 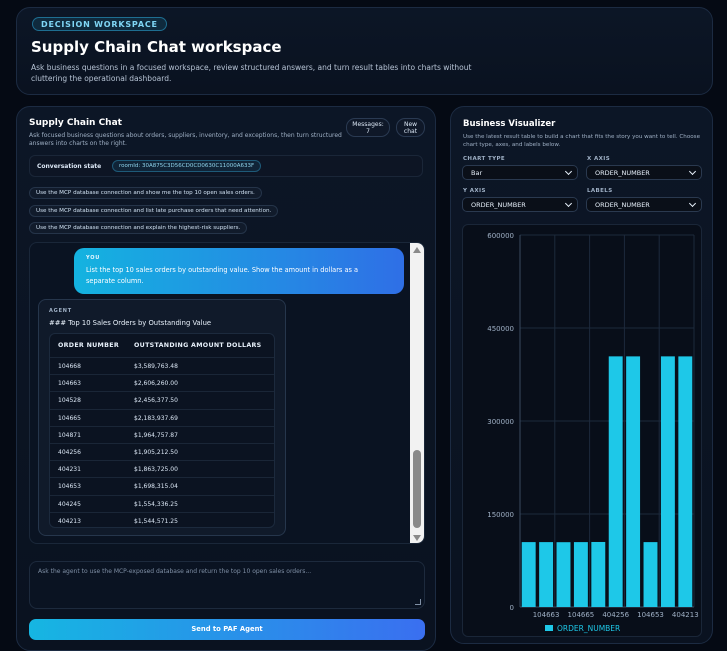 What do you see at coordinates (69, 452) in the screenshot?
I see `order-number-cell: 404256` at bounding box center [69, 452].